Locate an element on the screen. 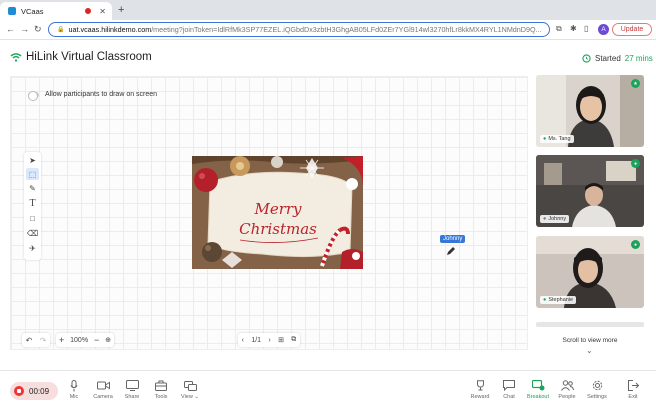 This screenshot has width=656, height=410. scroll-more-label: Scroll to view more is located at coordinates (590, 340).